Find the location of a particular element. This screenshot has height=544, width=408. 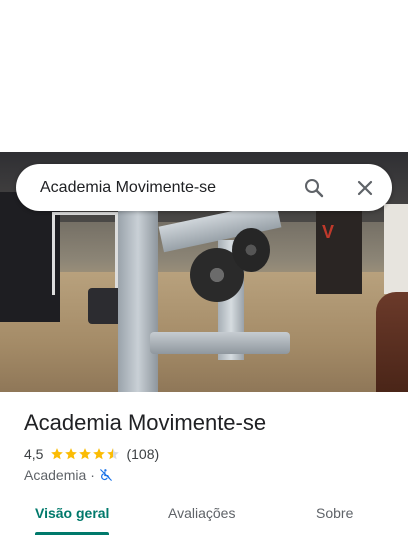

photo-machine-post is located at coordinates (138, 287).